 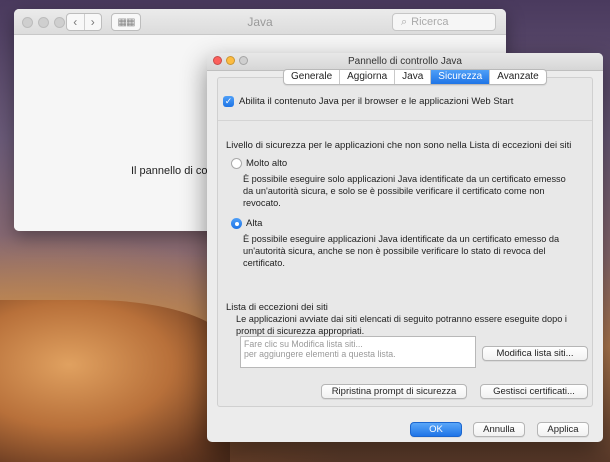 What do you see at coordinates (254, 223) in the screenshot?
I see `radio-high-label: Alta` at bounding box center [254, 223].